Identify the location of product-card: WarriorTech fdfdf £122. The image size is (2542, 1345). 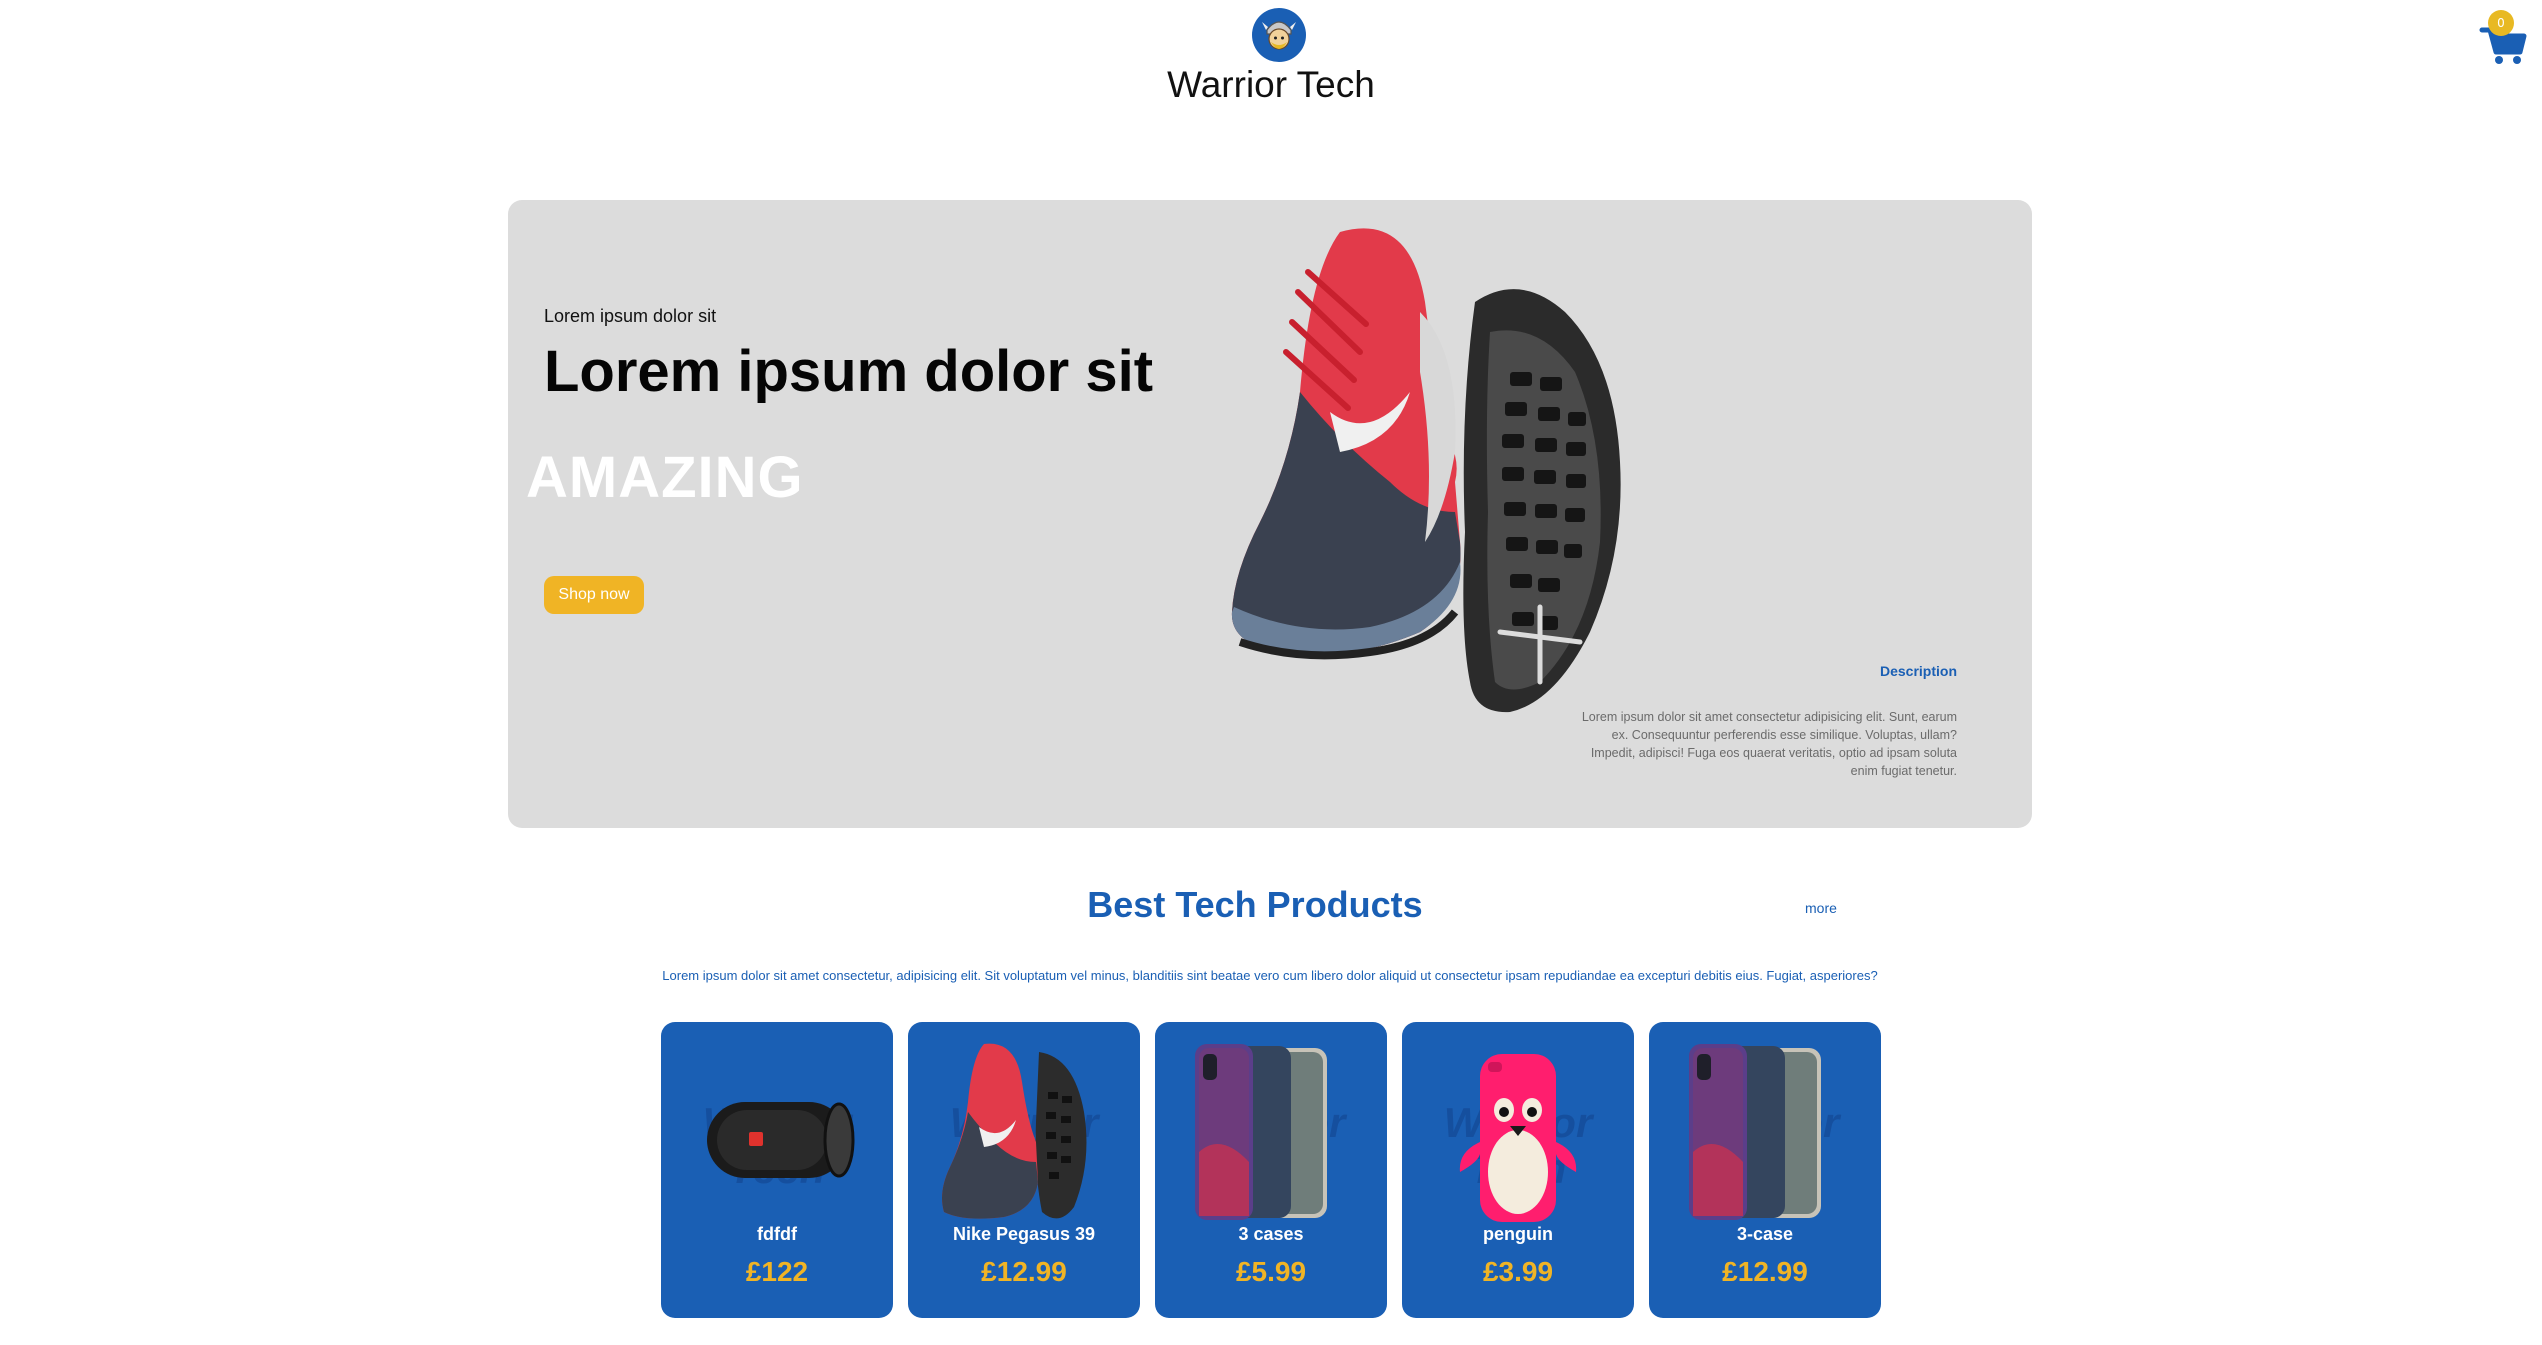
(777, 1170).